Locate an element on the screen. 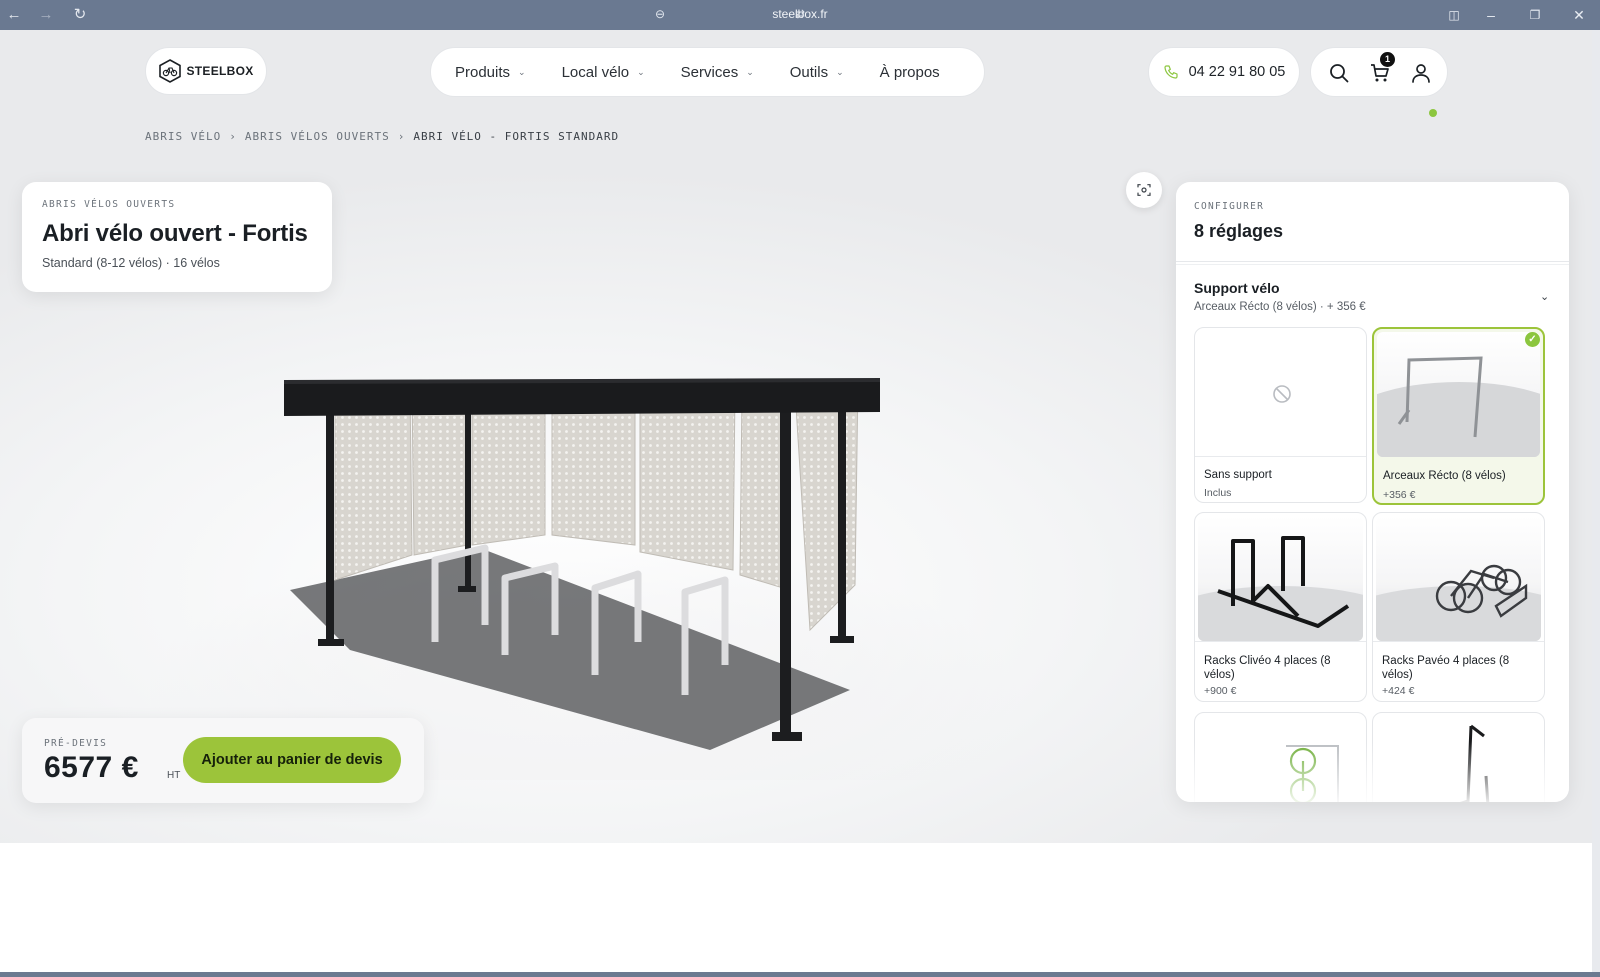 This screenshot has height=977, width=1600. option-card-arceaux-recto: ✓ Arceaux Récto (8 vélos) +356 € is located at coordinates (1458, 416).